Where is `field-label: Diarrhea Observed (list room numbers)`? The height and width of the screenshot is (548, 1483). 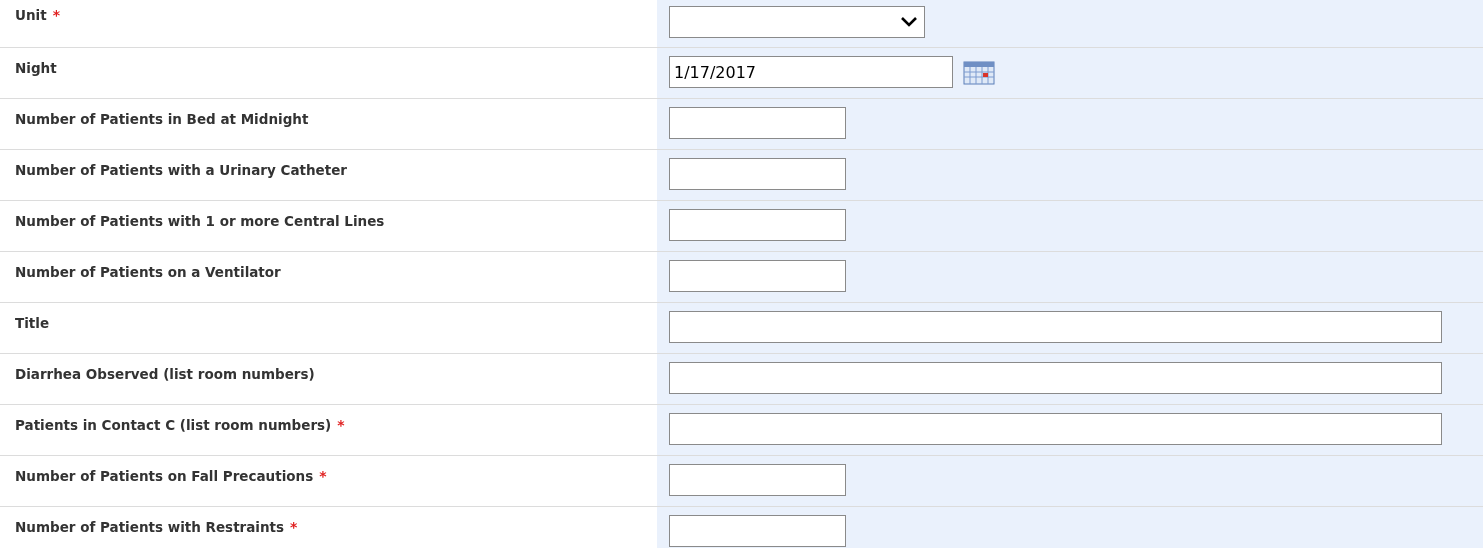
field-label: Diarrhea Observed (list room numbers) is located at coordinates (165, 374).